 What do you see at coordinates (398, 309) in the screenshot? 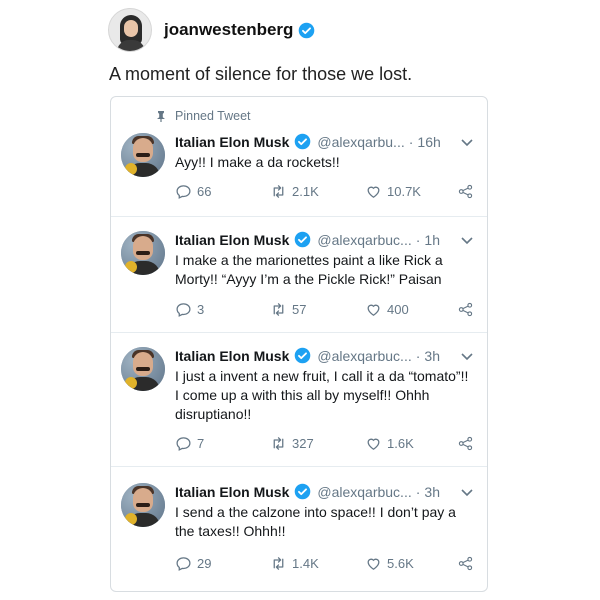
I see `like-count: 400` at bounding box center [398, 309].